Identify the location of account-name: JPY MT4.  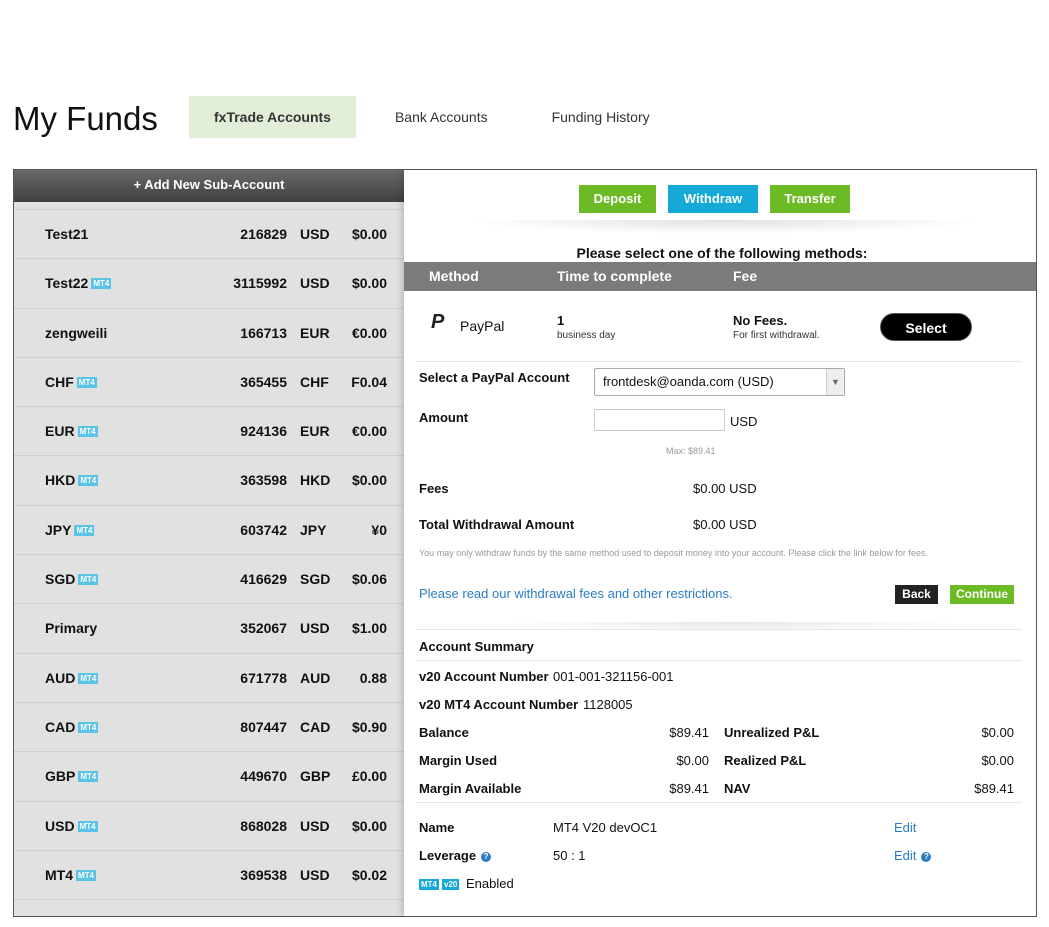
(70, 530).